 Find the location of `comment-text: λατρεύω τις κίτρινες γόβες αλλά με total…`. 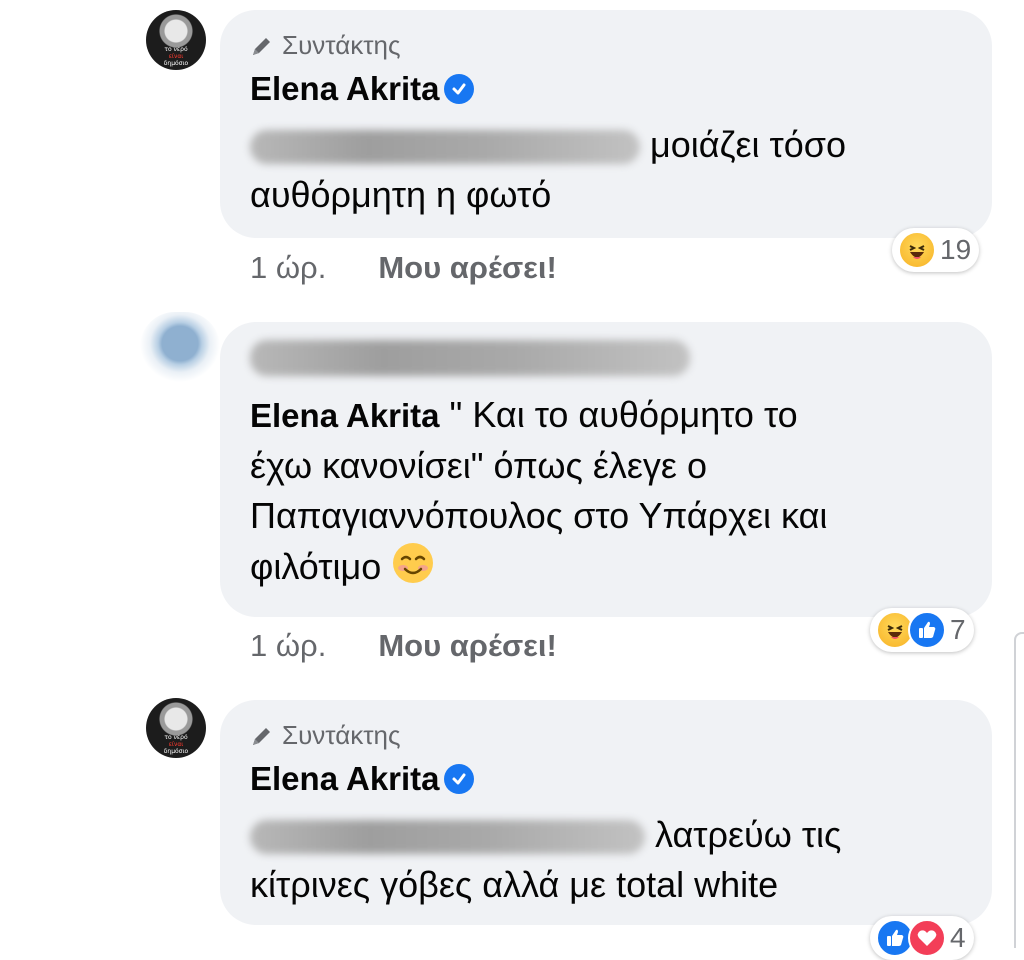

comment-text: λατρεύω τις κίτρινες γόβες αλλά με total… is located at coordinates (611, 860).